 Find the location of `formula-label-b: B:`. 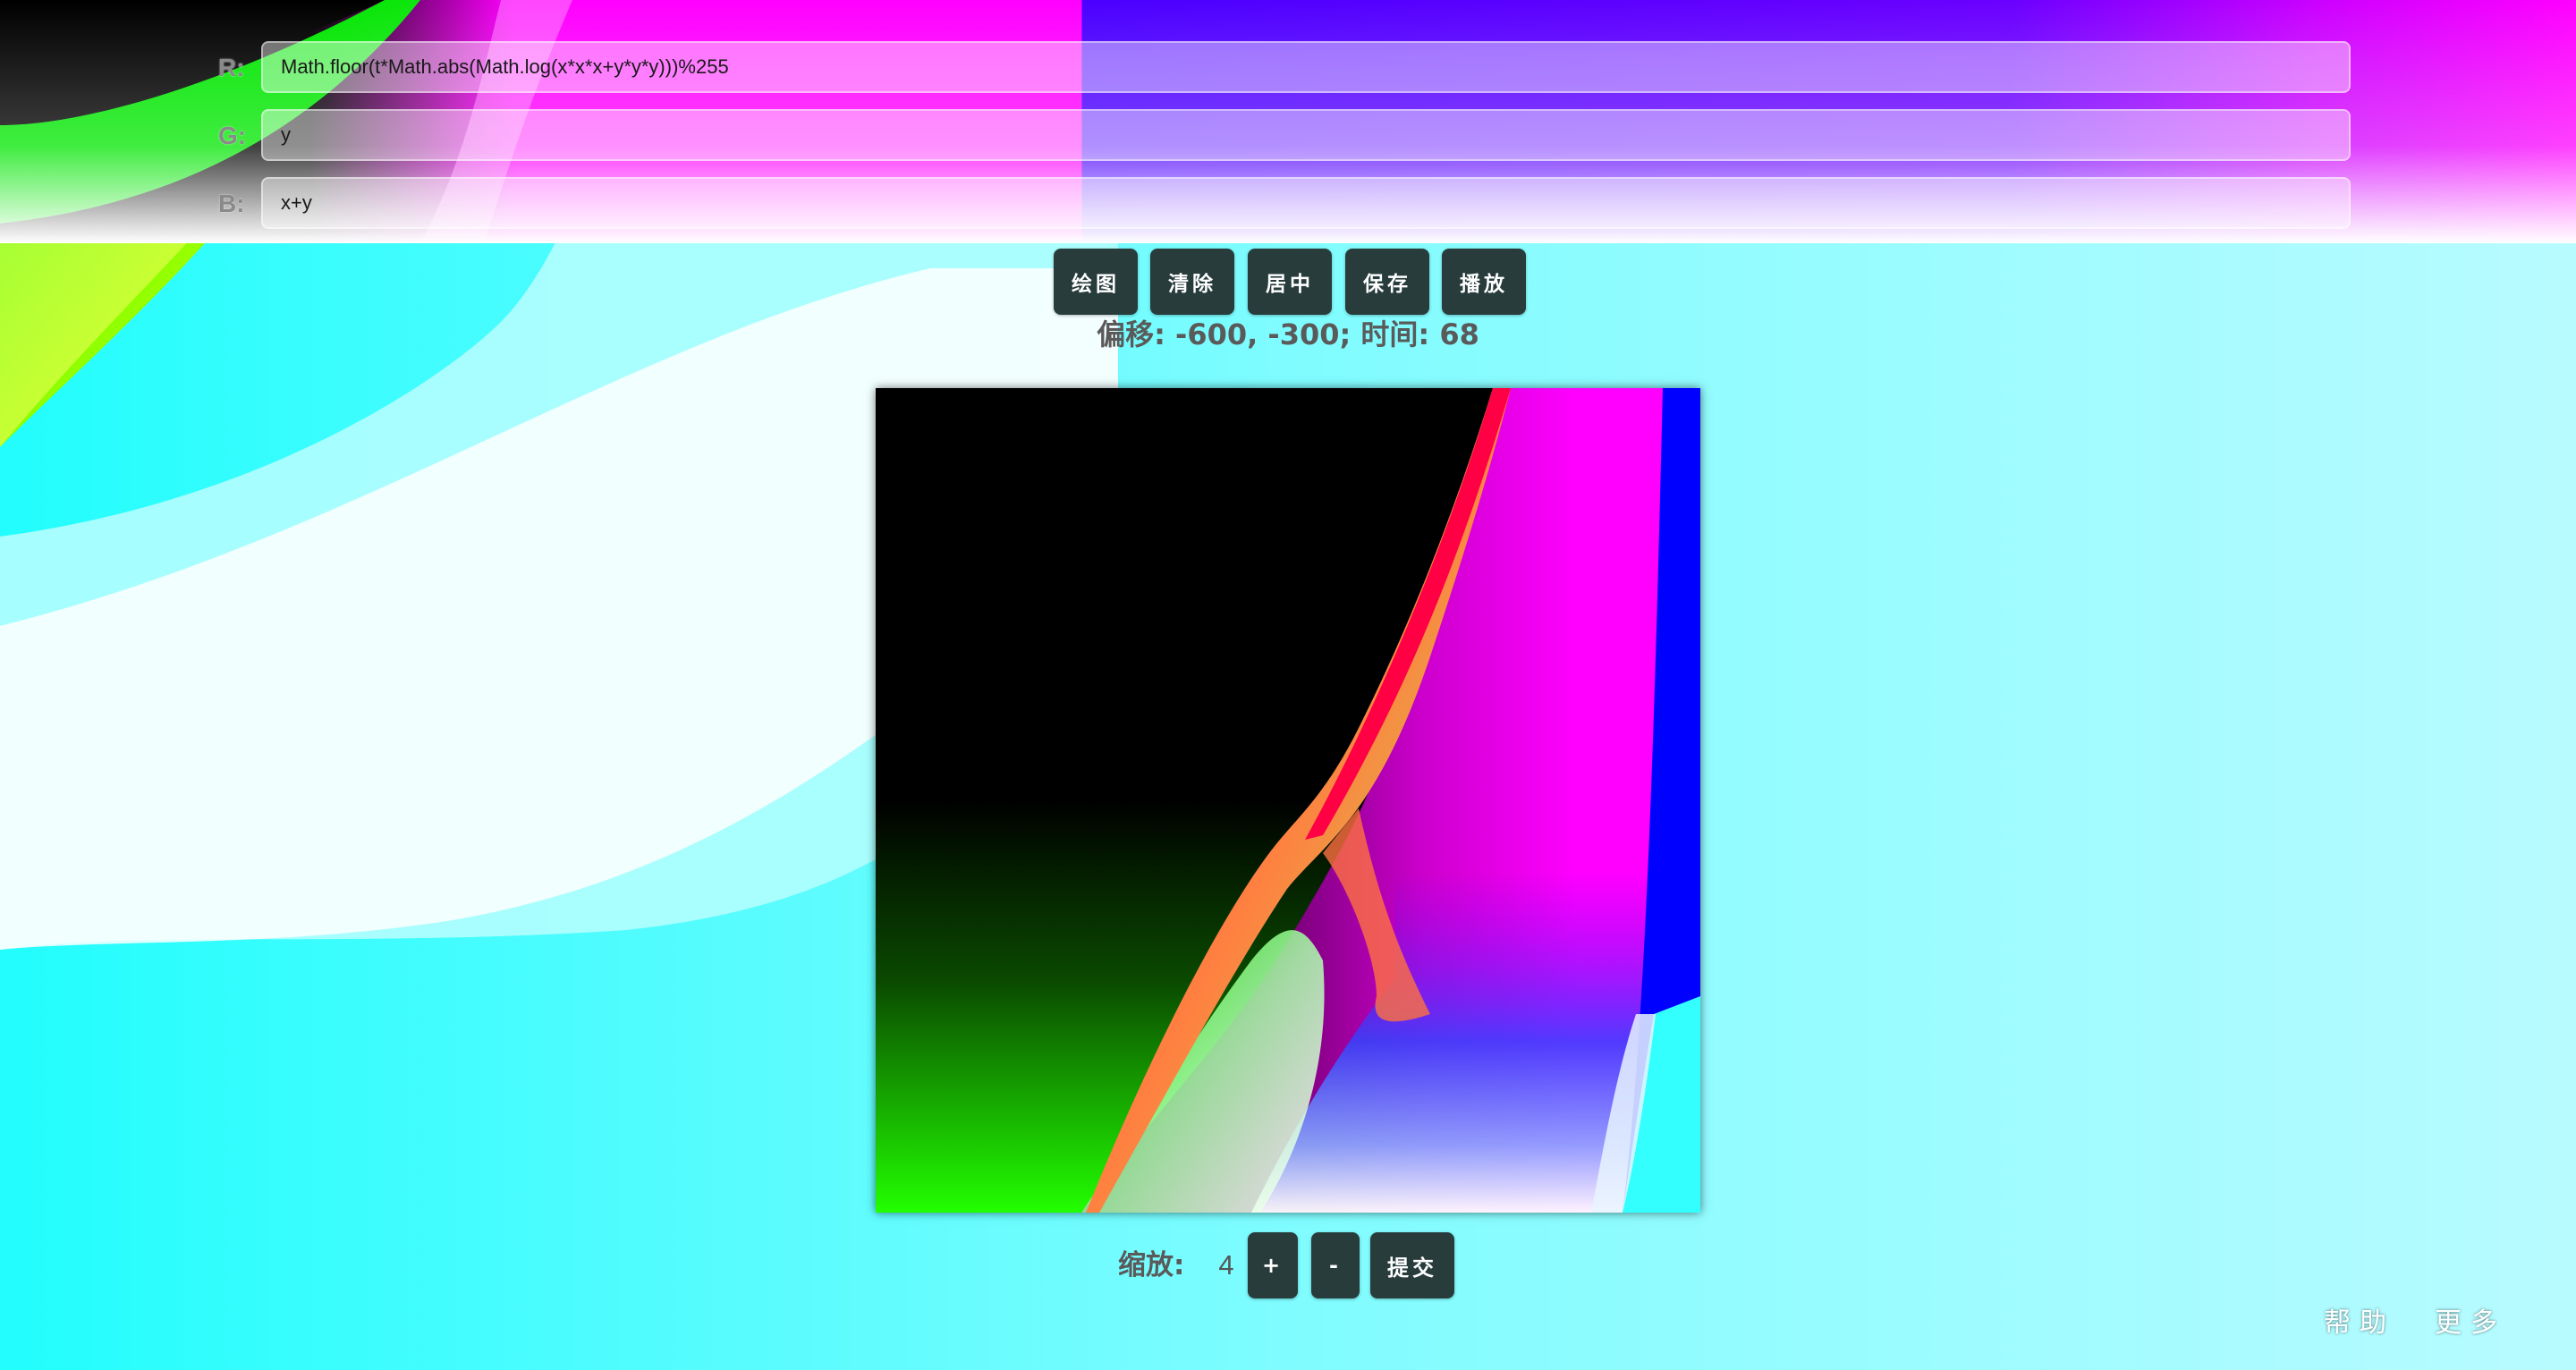

formula-label-b: B: is located at coordinates (231, 203).